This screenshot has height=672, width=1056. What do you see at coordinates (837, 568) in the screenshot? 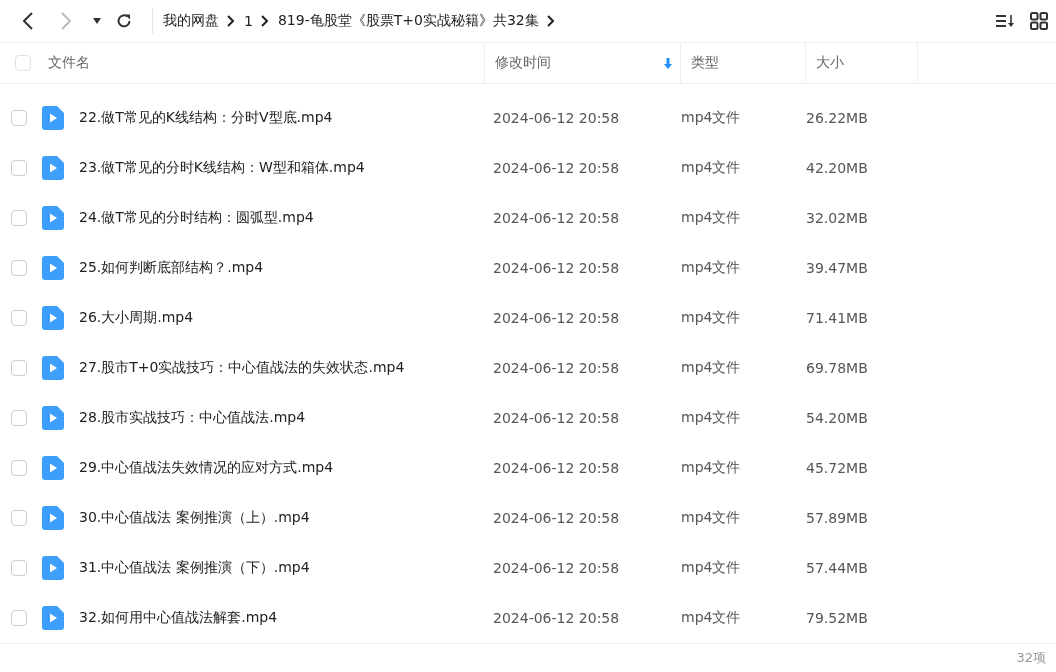
I see `file-size: 57.44MB` at bounding box center [837, 568].